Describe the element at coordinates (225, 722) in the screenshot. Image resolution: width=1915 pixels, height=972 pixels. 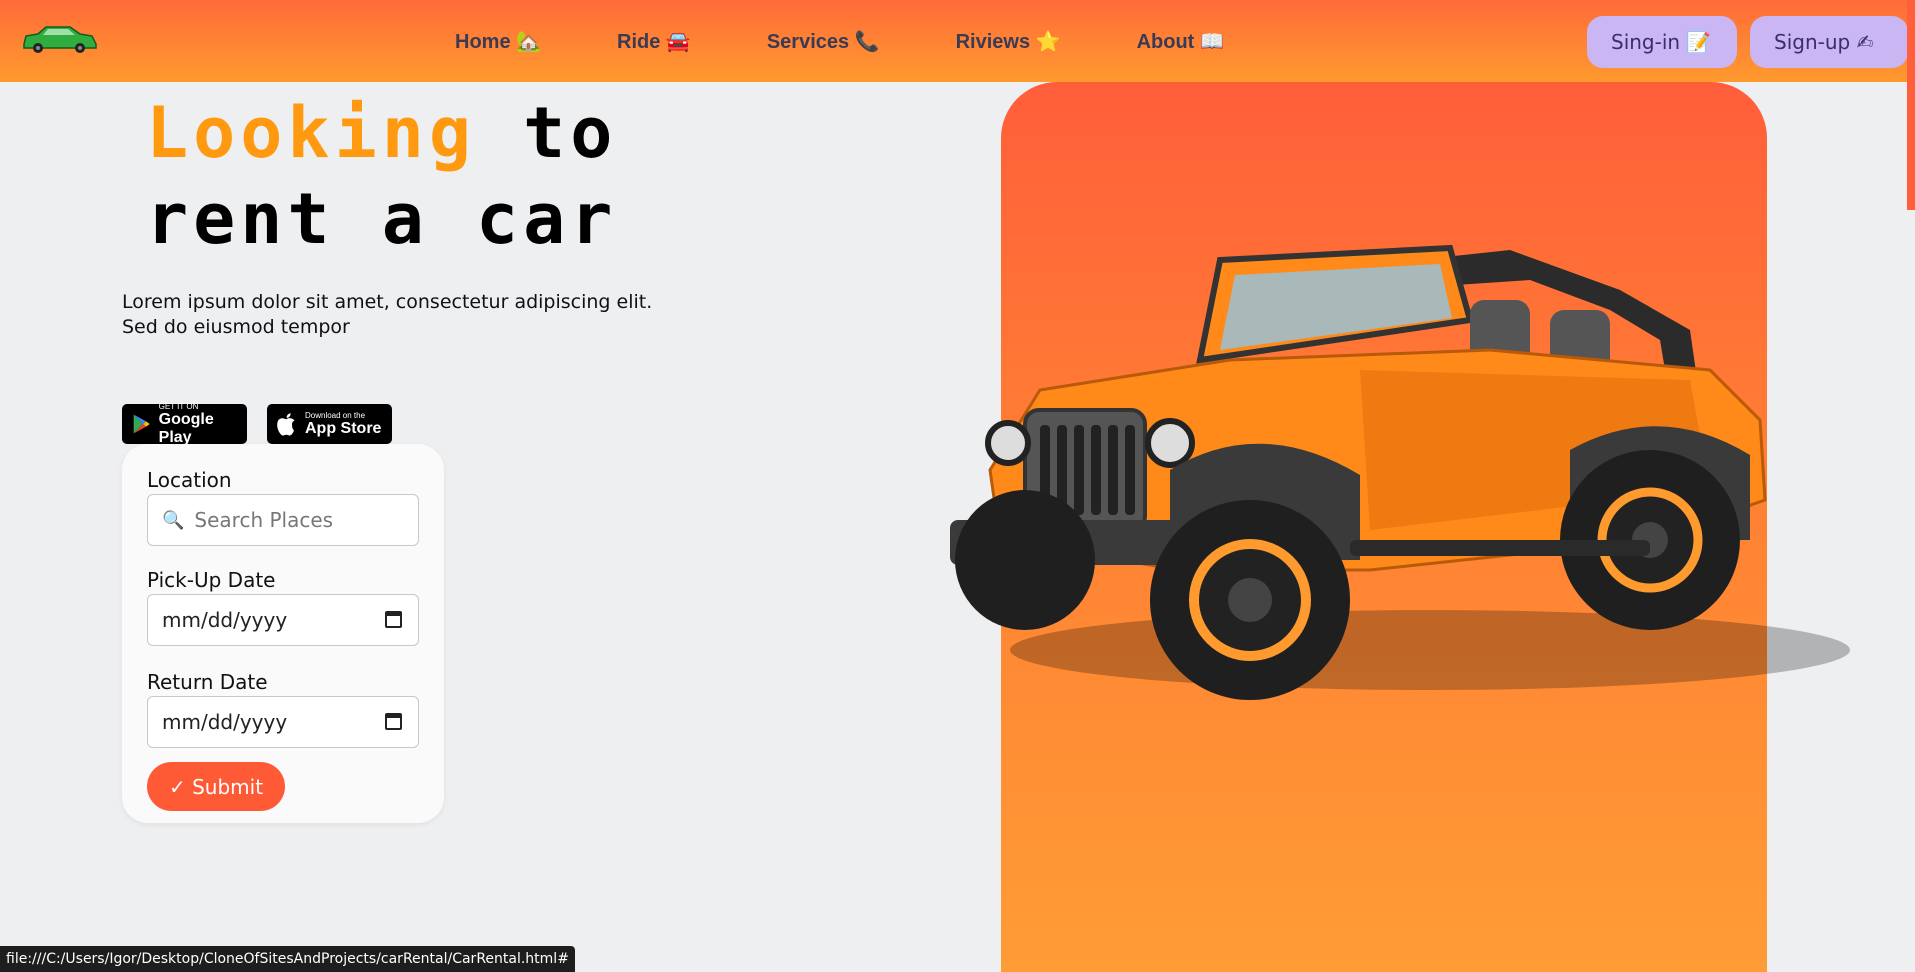
I see `return-date-value: mm/dd/yyyy` at that location.